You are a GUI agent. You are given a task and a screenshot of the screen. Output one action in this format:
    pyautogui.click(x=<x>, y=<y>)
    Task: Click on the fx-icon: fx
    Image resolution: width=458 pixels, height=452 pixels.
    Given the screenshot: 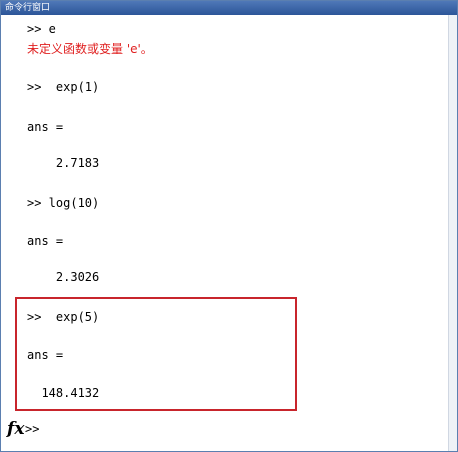 What is the action you would take?
    pyautogui.click(x=15, y=429)
    